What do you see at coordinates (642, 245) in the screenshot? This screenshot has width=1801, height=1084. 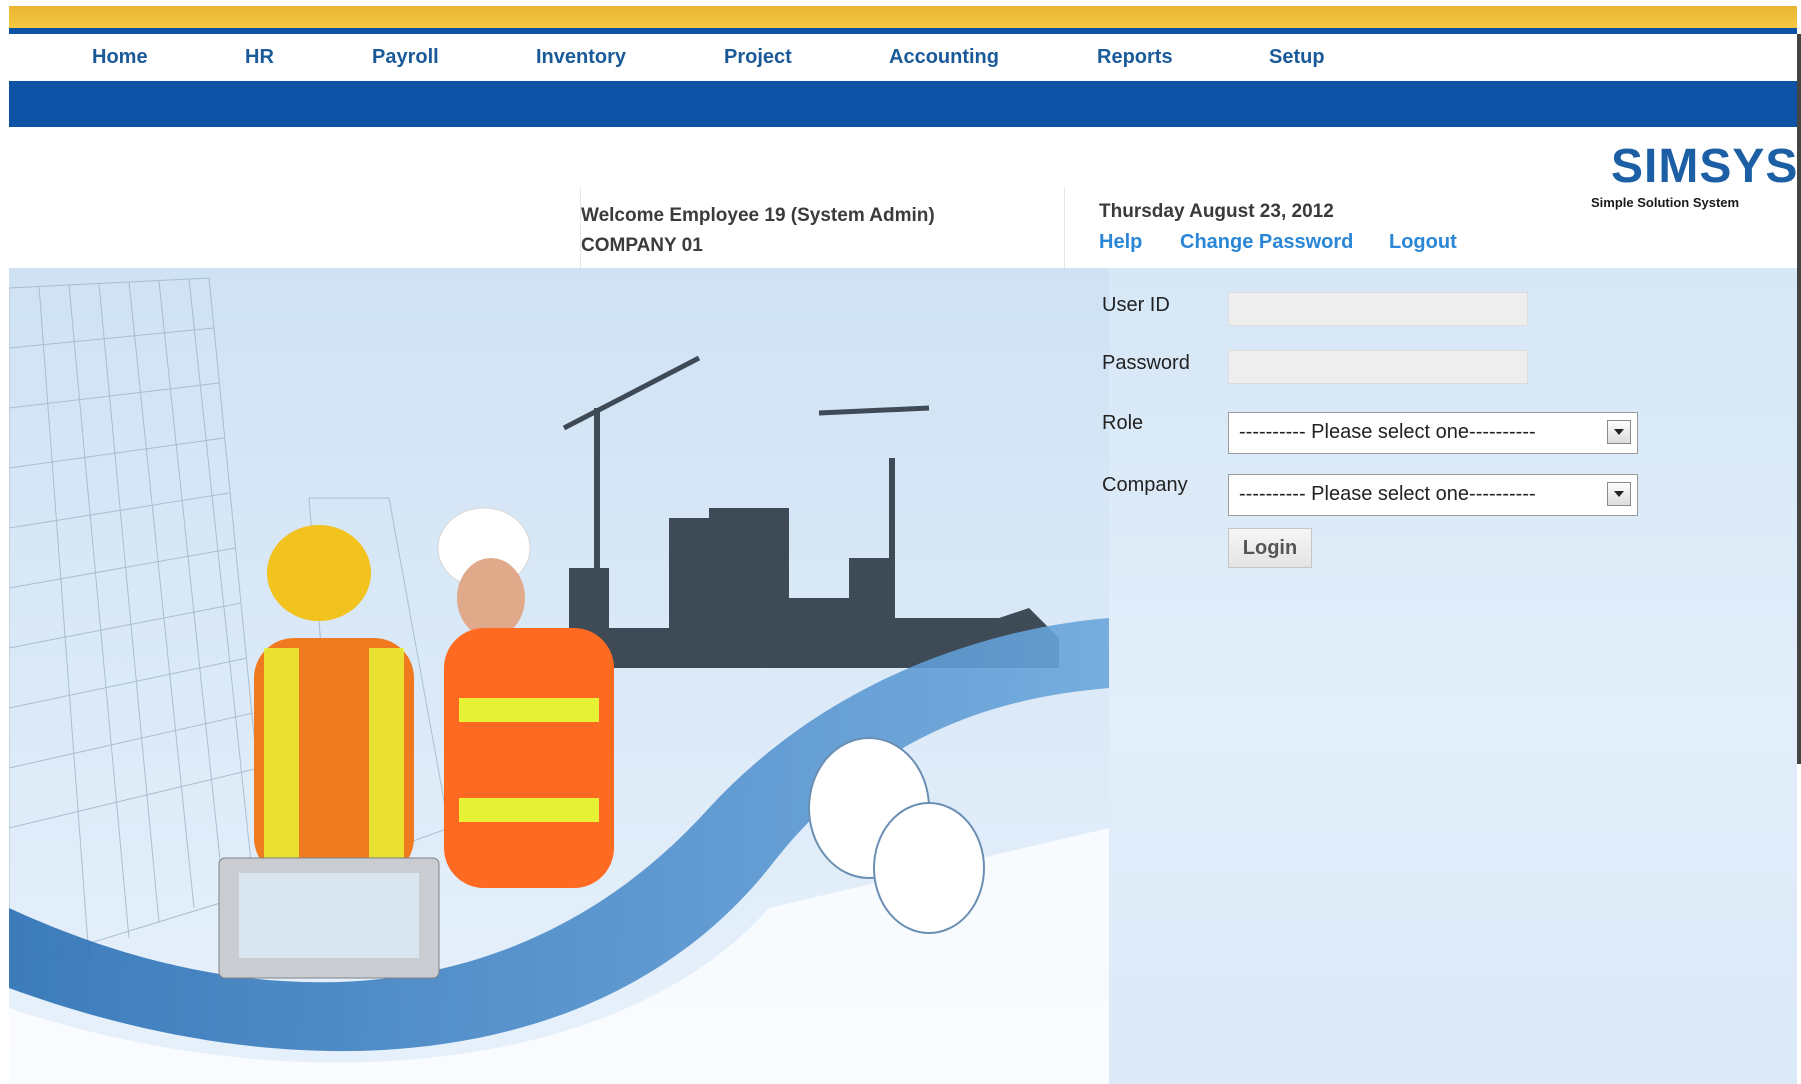 I see `company-name: COMPANY 01` at bounding box center [642, 245].